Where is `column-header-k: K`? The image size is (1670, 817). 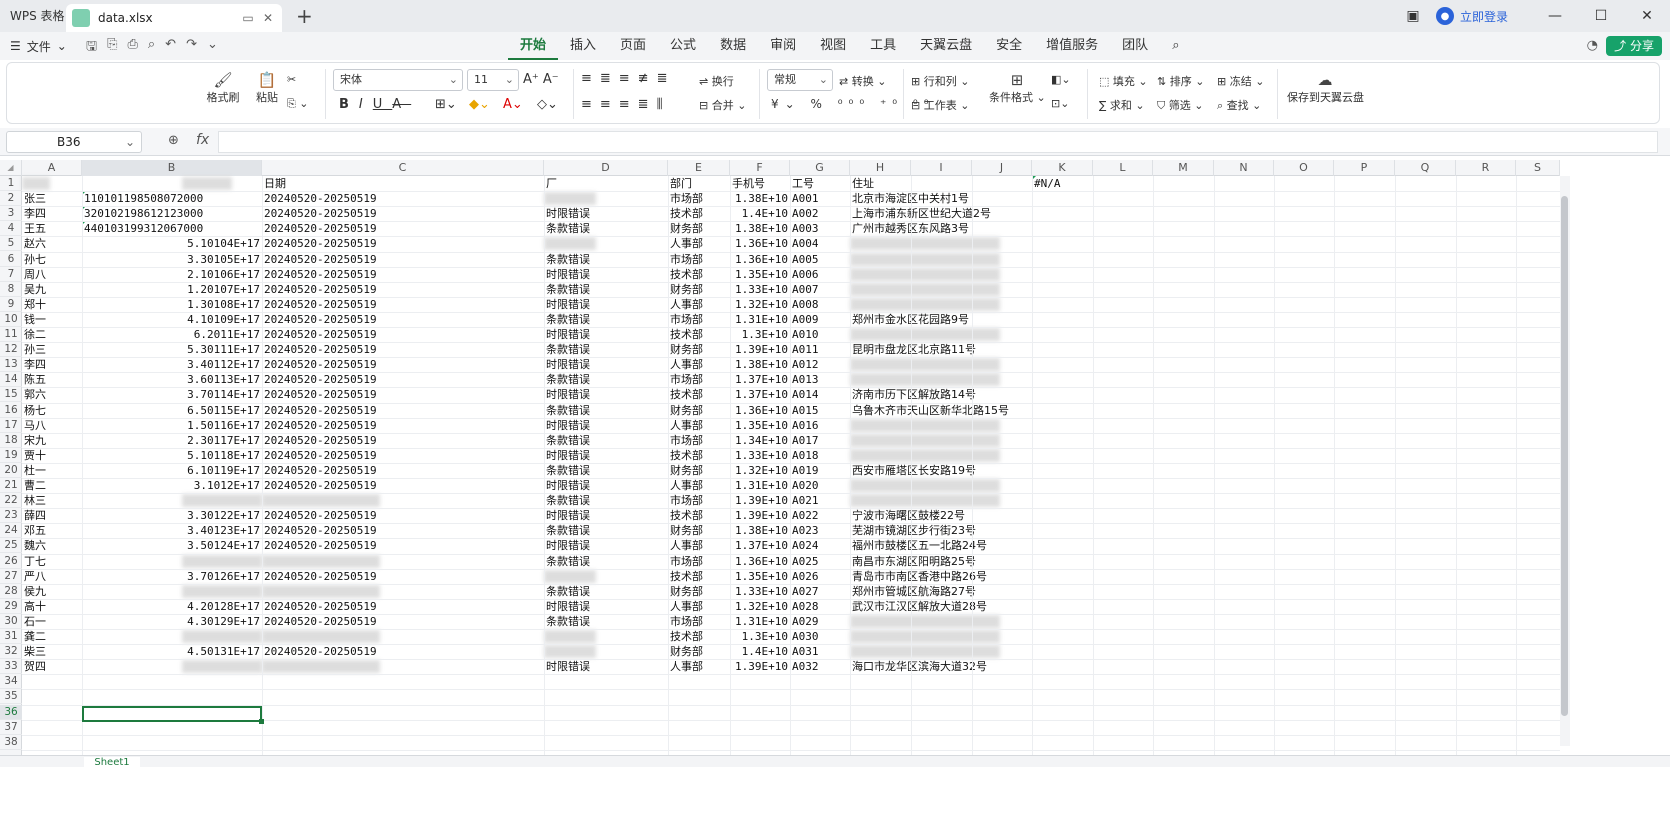
column-header-k: K is located at coordinates (1062, 168).